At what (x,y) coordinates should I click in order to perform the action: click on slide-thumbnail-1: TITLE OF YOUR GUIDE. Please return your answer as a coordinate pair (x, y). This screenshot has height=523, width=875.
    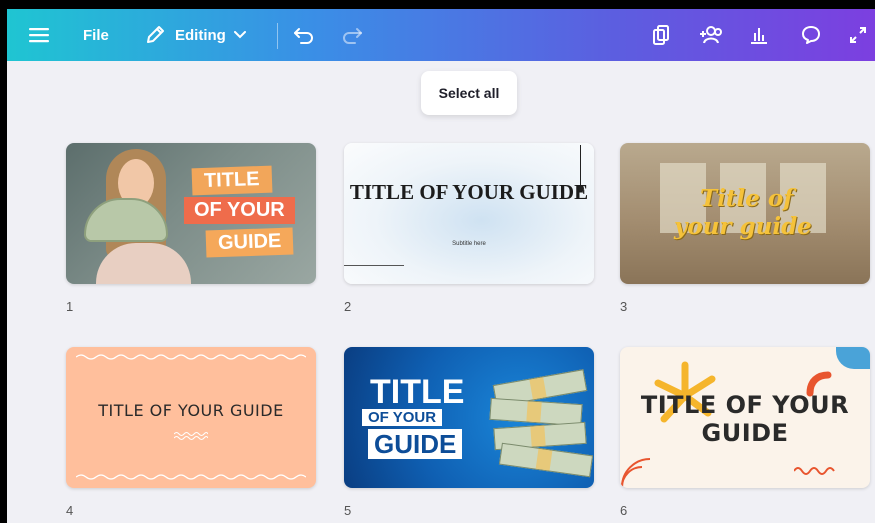
    Looking at the image, I should click on (191, 213).